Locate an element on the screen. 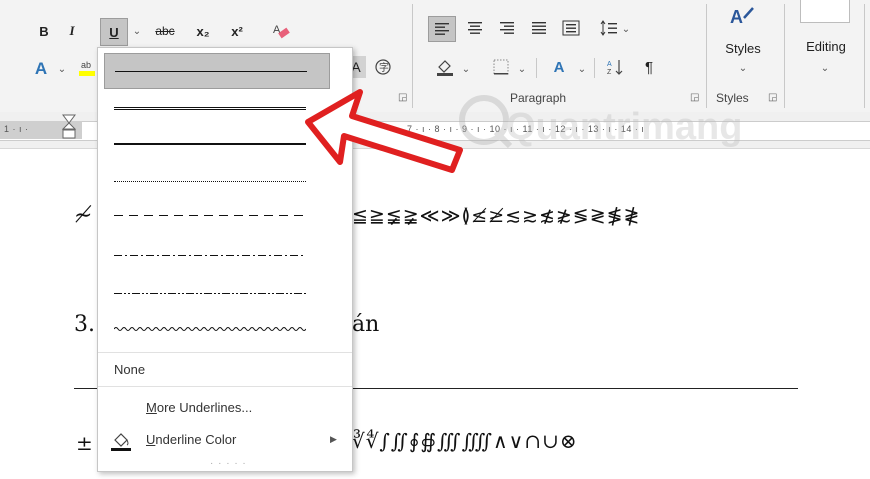  asian-layout-chevron-icon: ⌄ is located at coordinates (582, 69).